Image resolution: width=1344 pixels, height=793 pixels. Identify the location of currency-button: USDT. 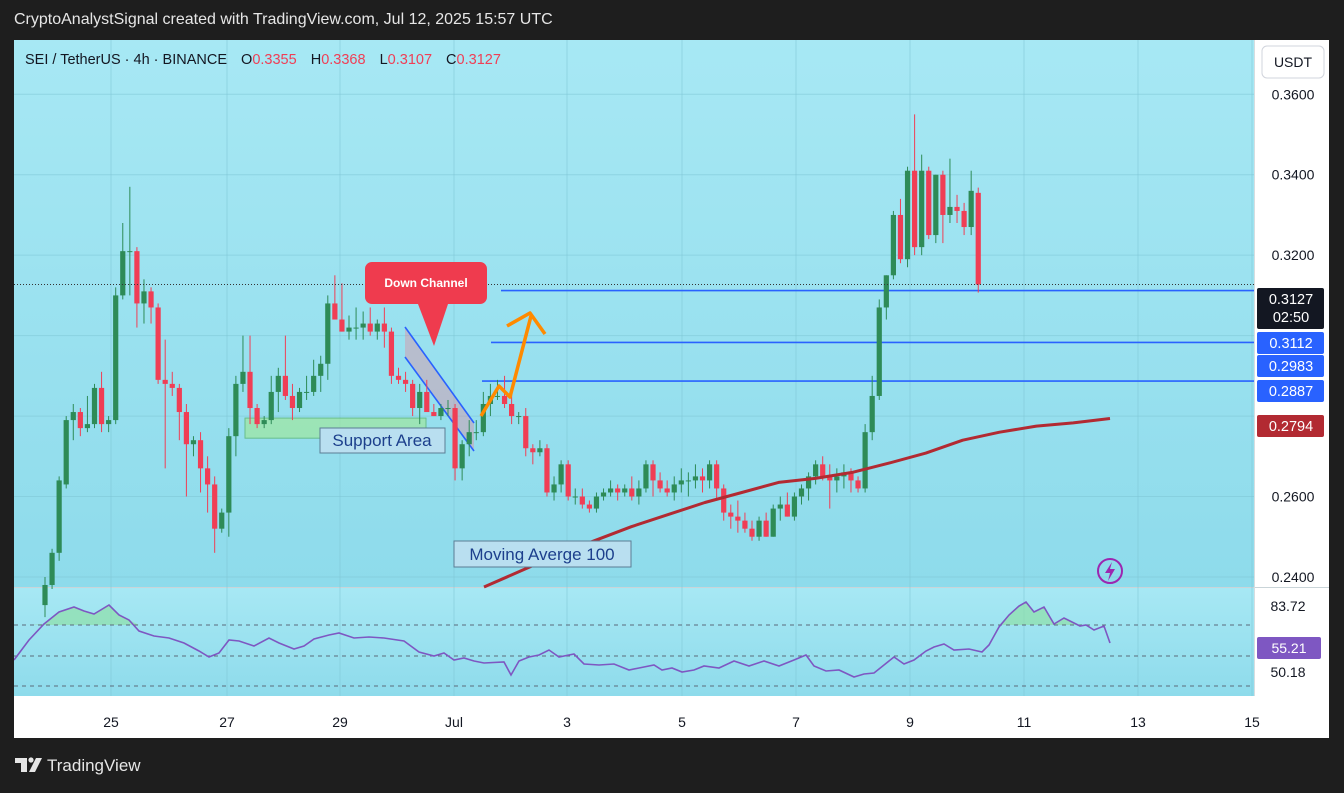
(1293, 62).